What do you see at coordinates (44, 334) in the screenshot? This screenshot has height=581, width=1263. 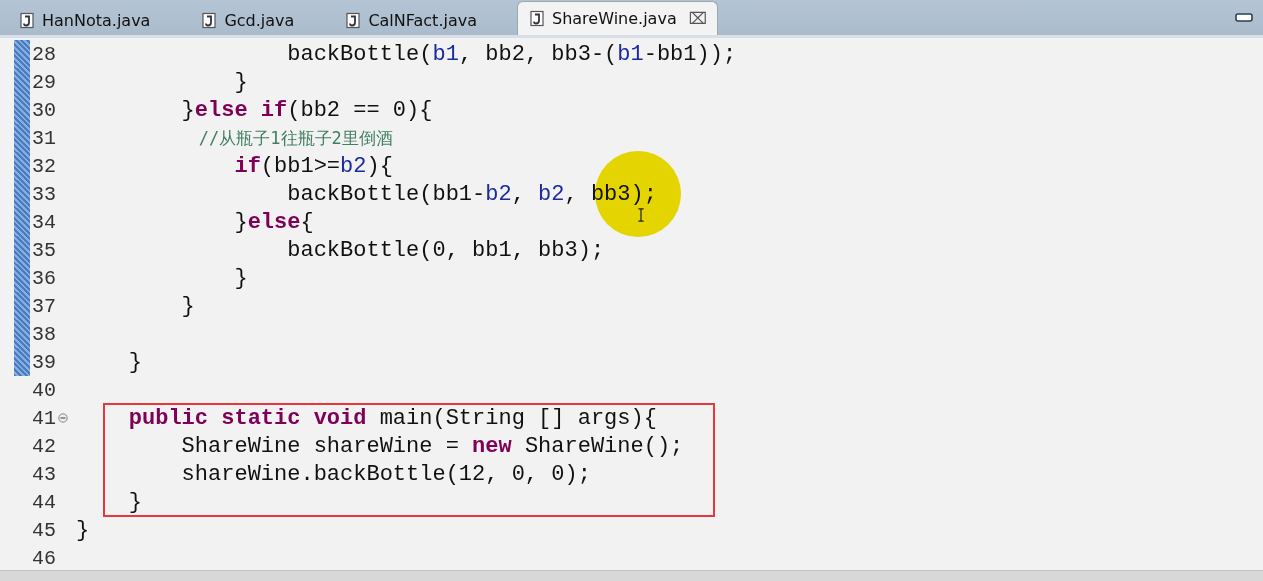 I see `line-number: 38` at bounding box center [44, 334].